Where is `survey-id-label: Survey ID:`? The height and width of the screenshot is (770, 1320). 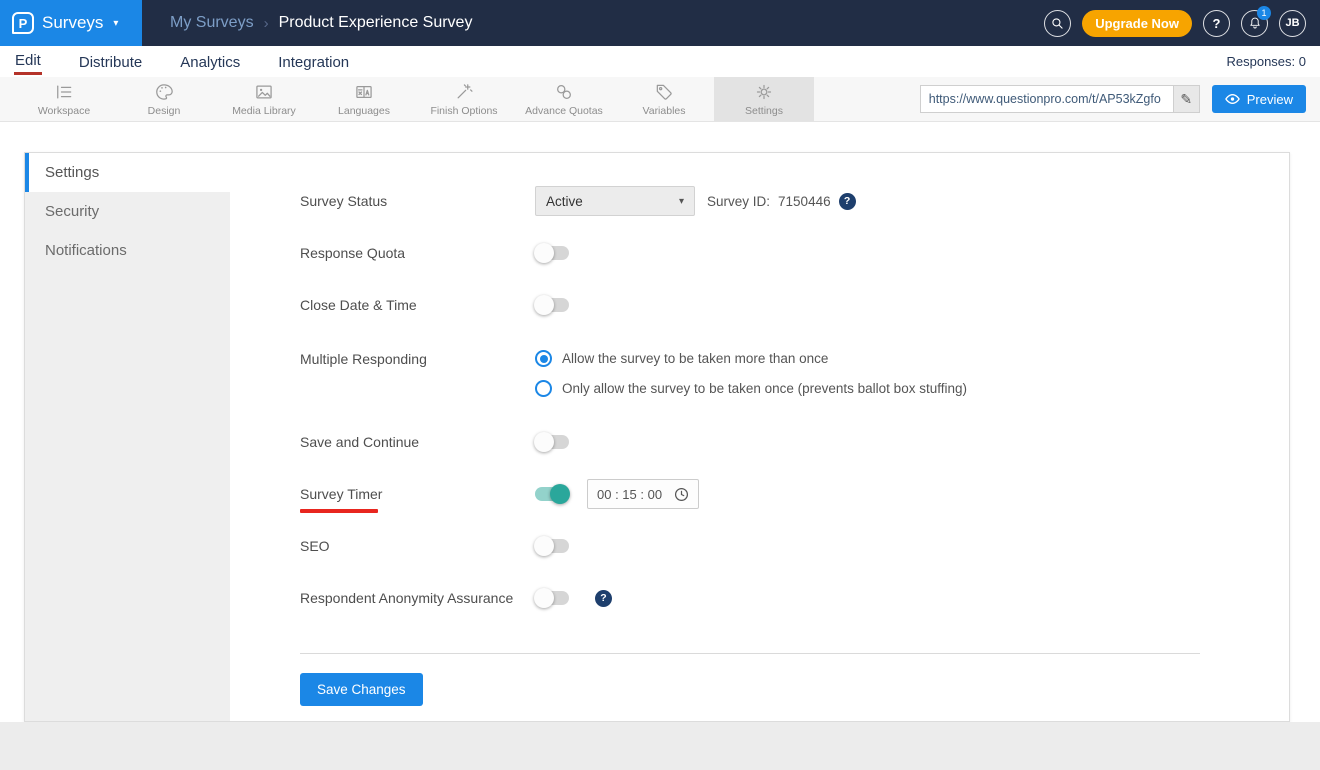 survey-id-label: Survey ID: is located at coordinates (739, 201).